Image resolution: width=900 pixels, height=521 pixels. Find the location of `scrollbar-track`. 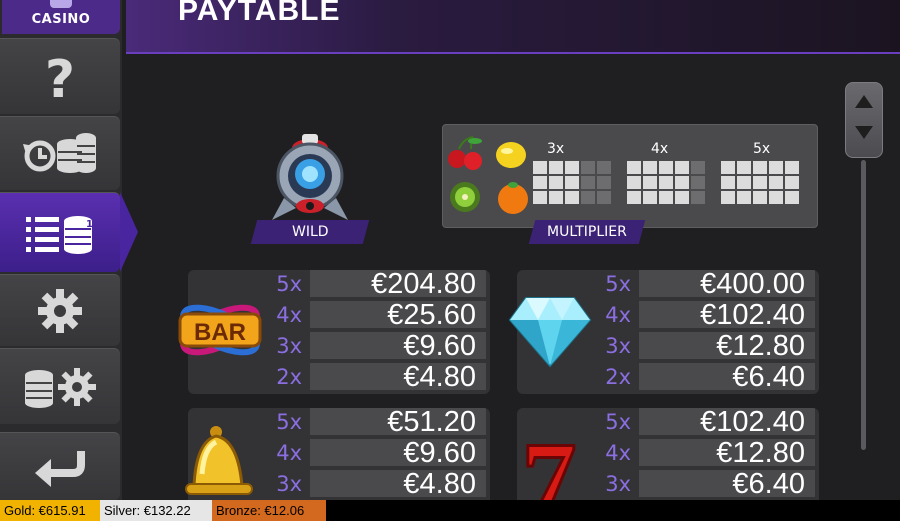

scrollbar-track is located at coordinates (863, 305).